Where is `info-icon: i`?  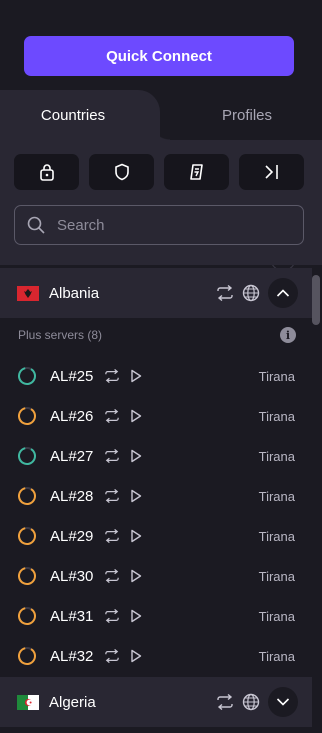 info-icon: i is located at coordinates (288, 335).